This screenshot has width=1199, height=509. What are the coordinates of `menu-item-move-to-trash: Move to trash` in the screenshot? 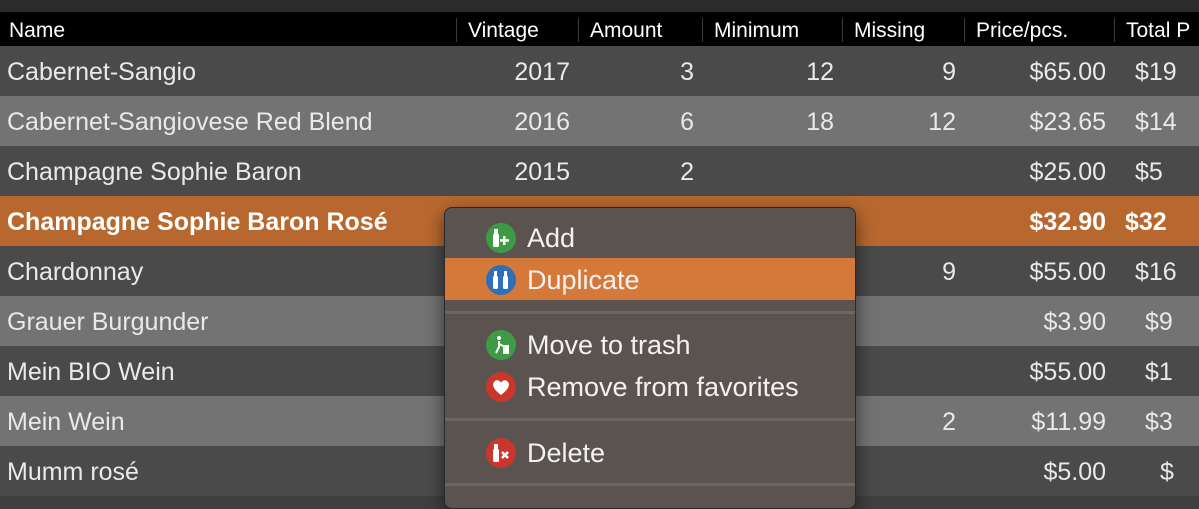 It's located at (650, 344).